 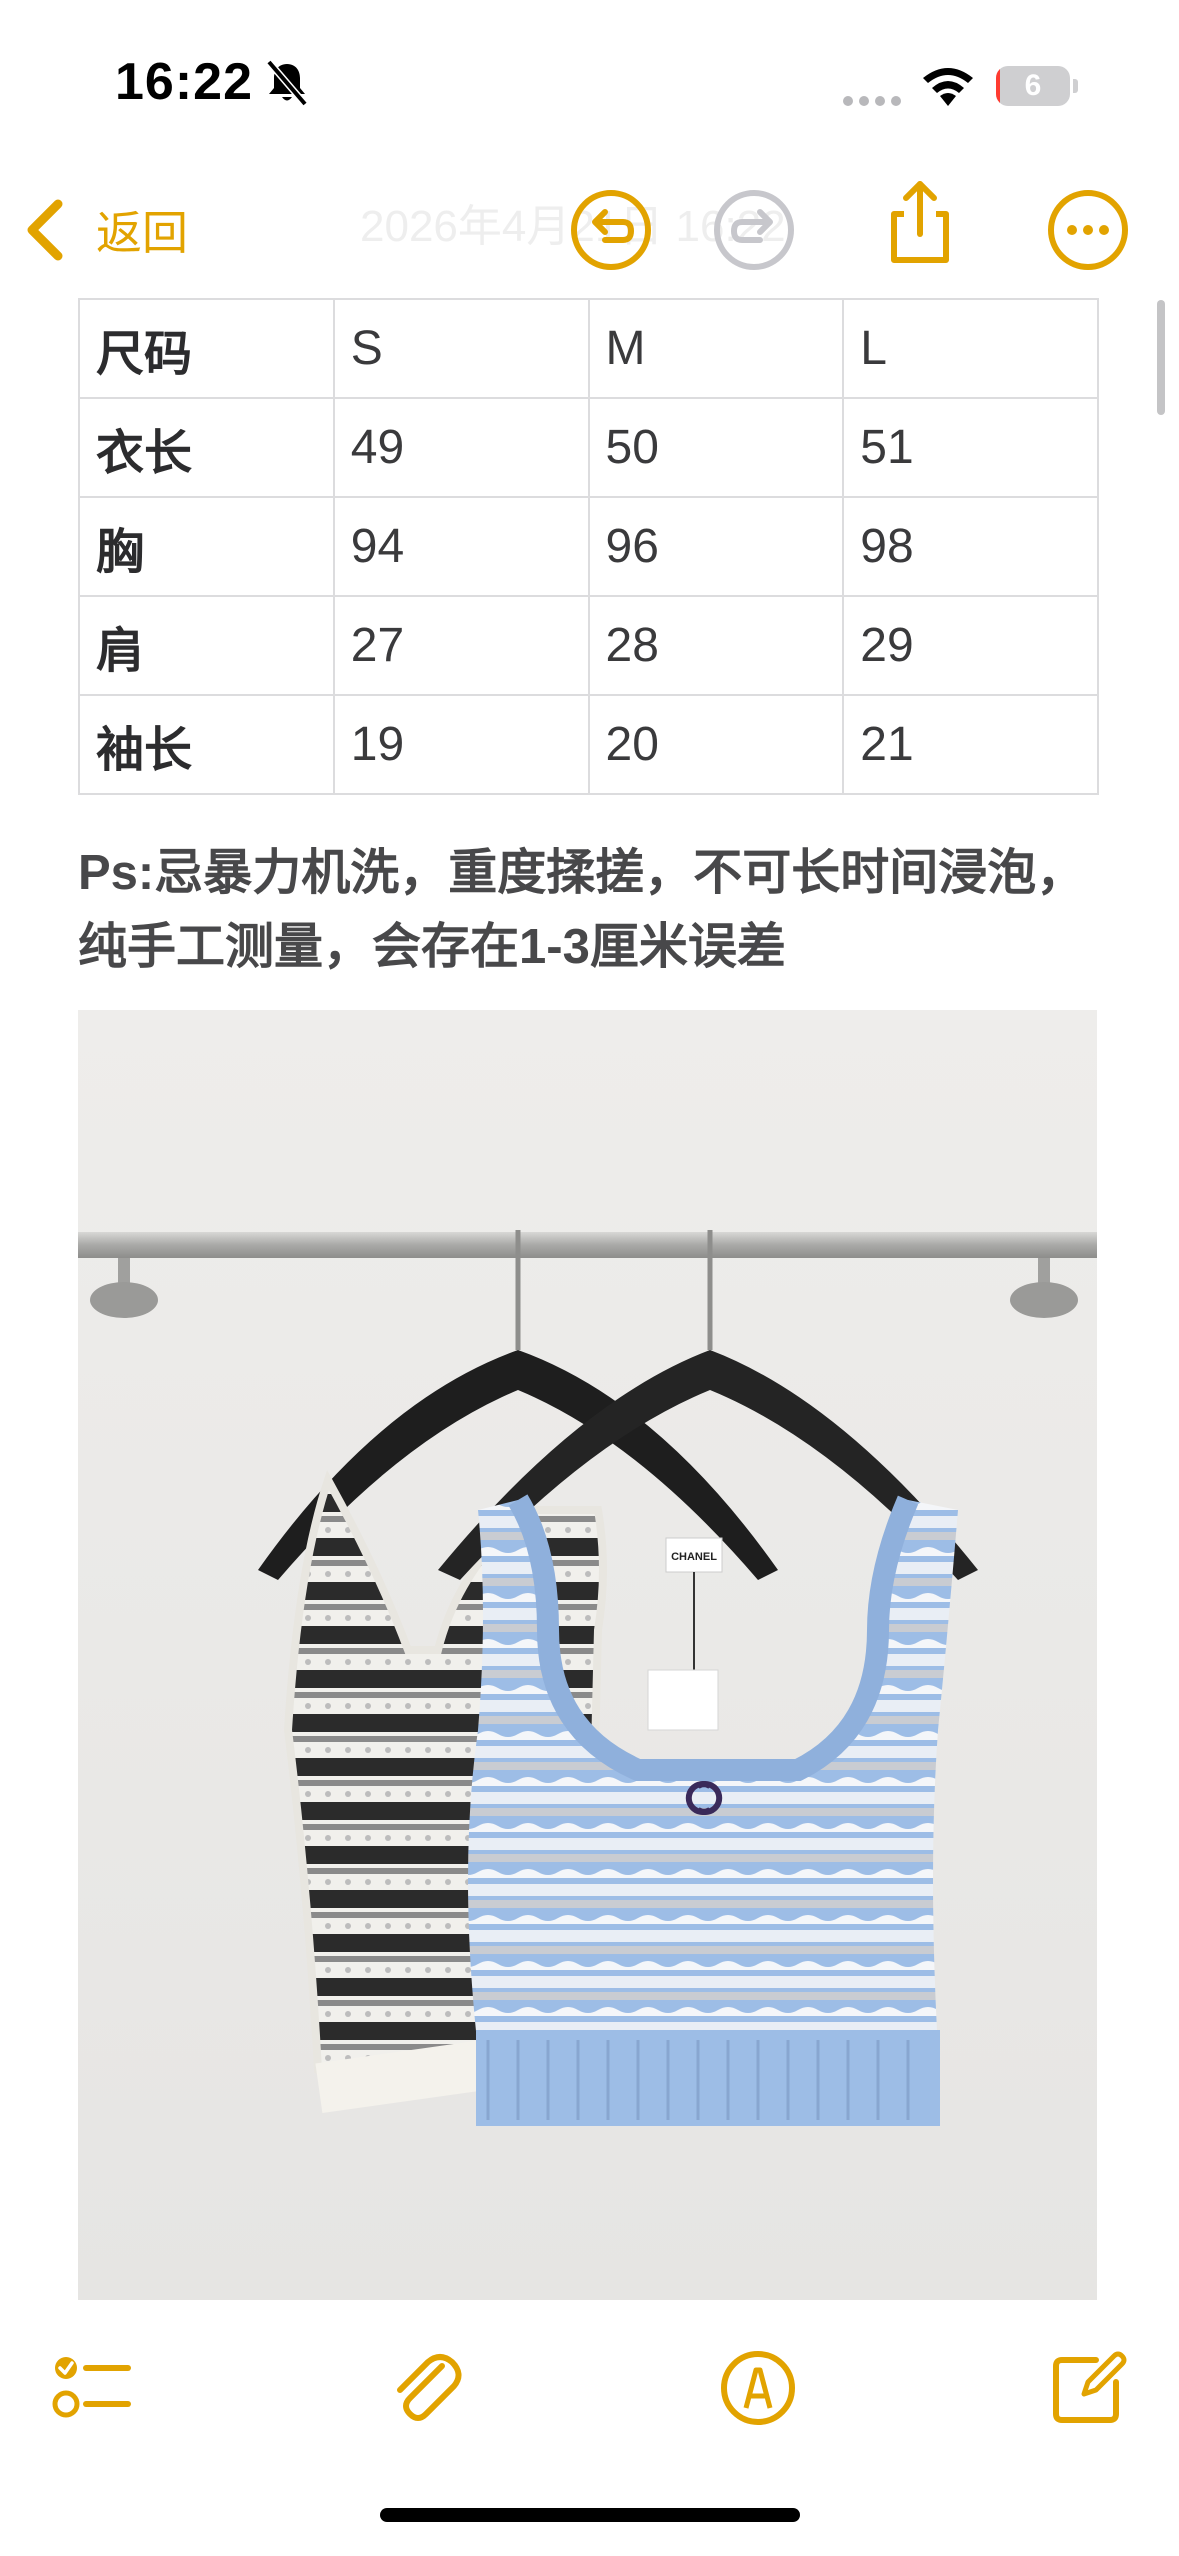 I want to click on back-button: 返回, so click(x=106, y=230).